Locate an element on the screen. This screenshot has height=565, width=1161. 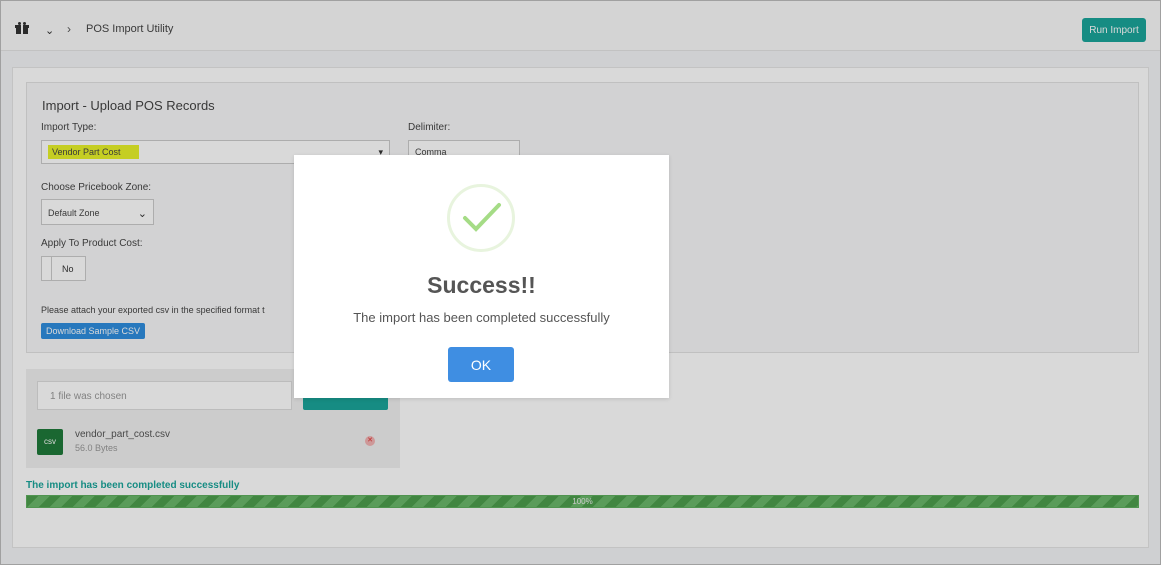
success-check-icon is located at coordinates (481, 218).